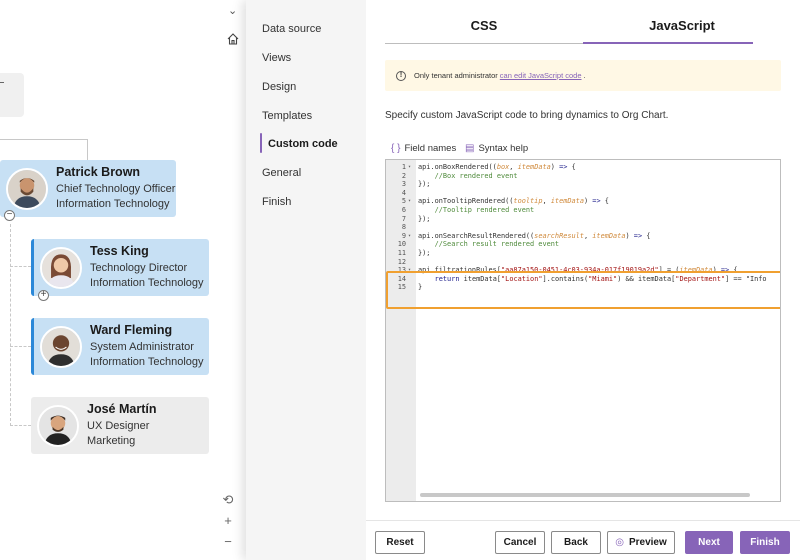 The image size is (800, 560). Describe the element at coordinates (401, 244) in the screenshot. I see `line-number: 10` at that location.